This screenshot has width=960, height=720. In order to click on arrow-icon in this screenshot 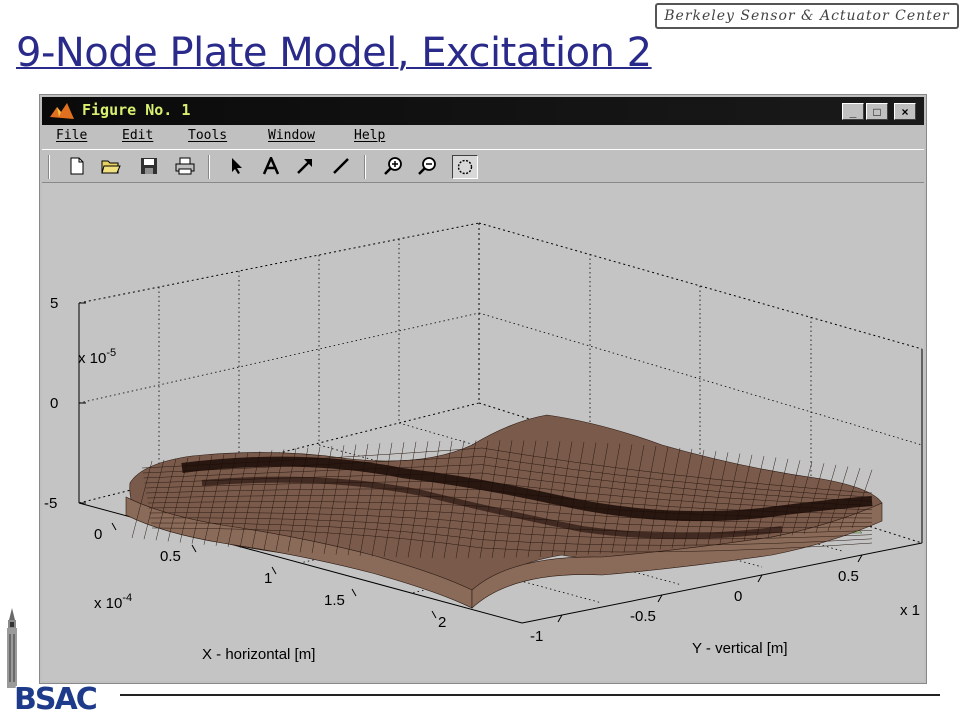, I will do `click(304, 166)`.